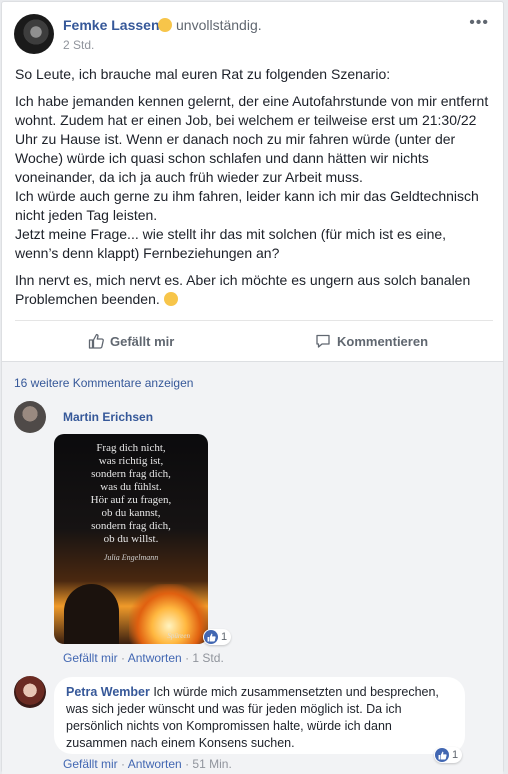 The width and height of the screenshot is (508, 774). What do you see at coordinates (96, 341) in the screenshot?
I see `thumbs-up-icon` at bounding box center [96, 341].